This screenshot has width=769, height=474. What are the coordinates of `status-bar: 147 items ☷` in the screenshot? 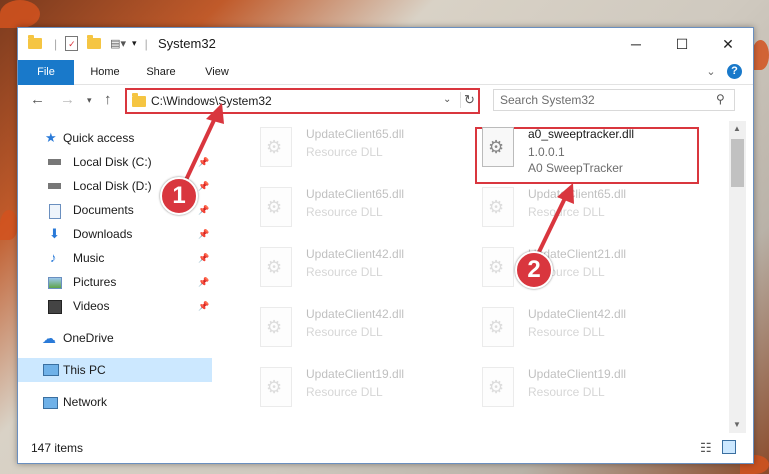 It's located at (385, 448).